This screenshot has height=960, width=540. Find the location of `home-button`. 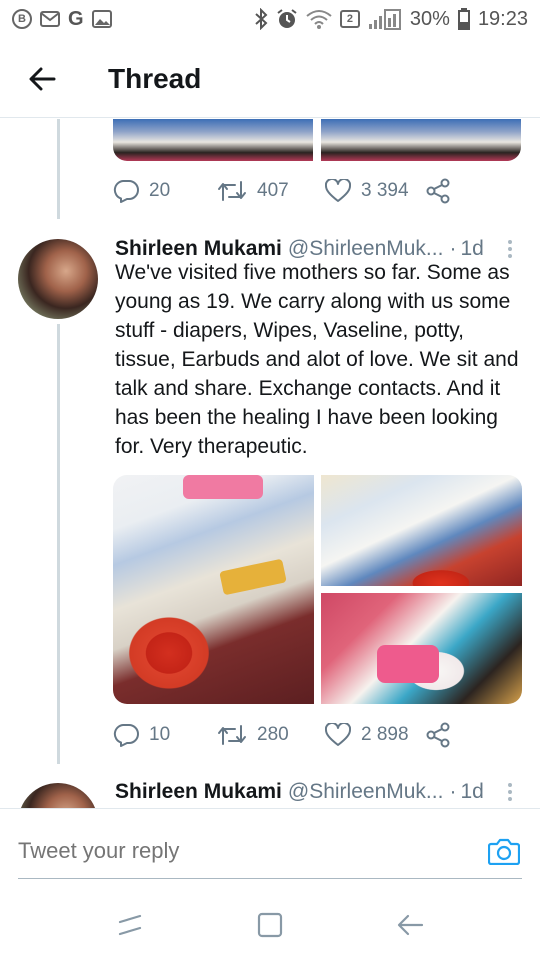

home-button is located at coordinates (270, 925).